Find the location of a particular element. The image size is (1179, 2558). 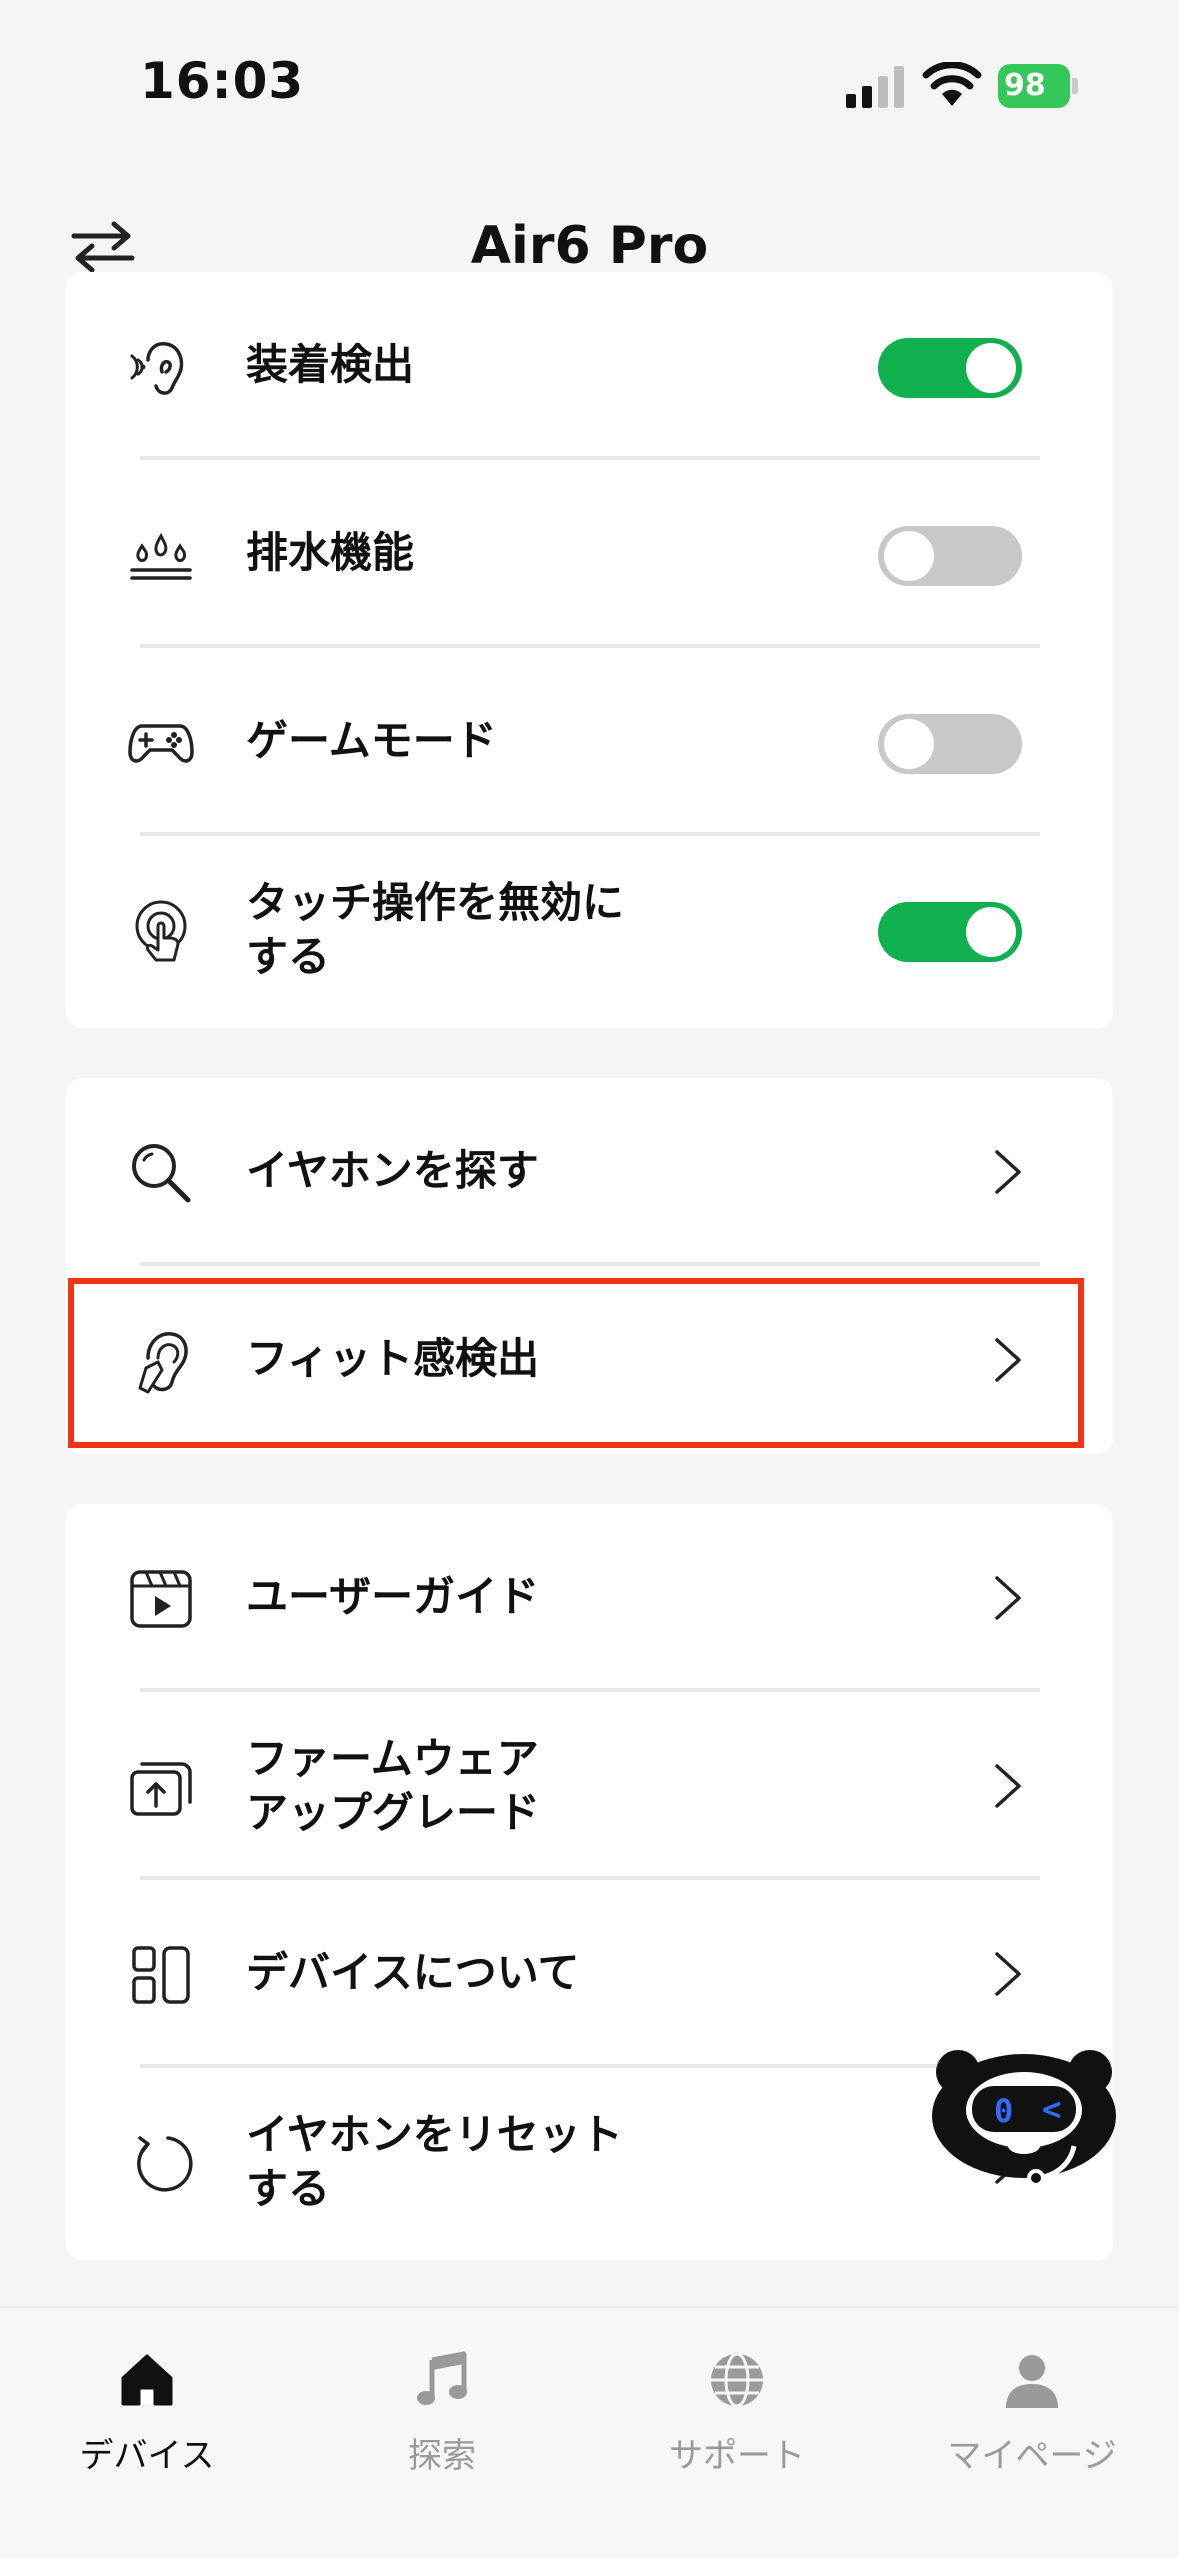

music-note-icon is located at coordinates (442, 2378).